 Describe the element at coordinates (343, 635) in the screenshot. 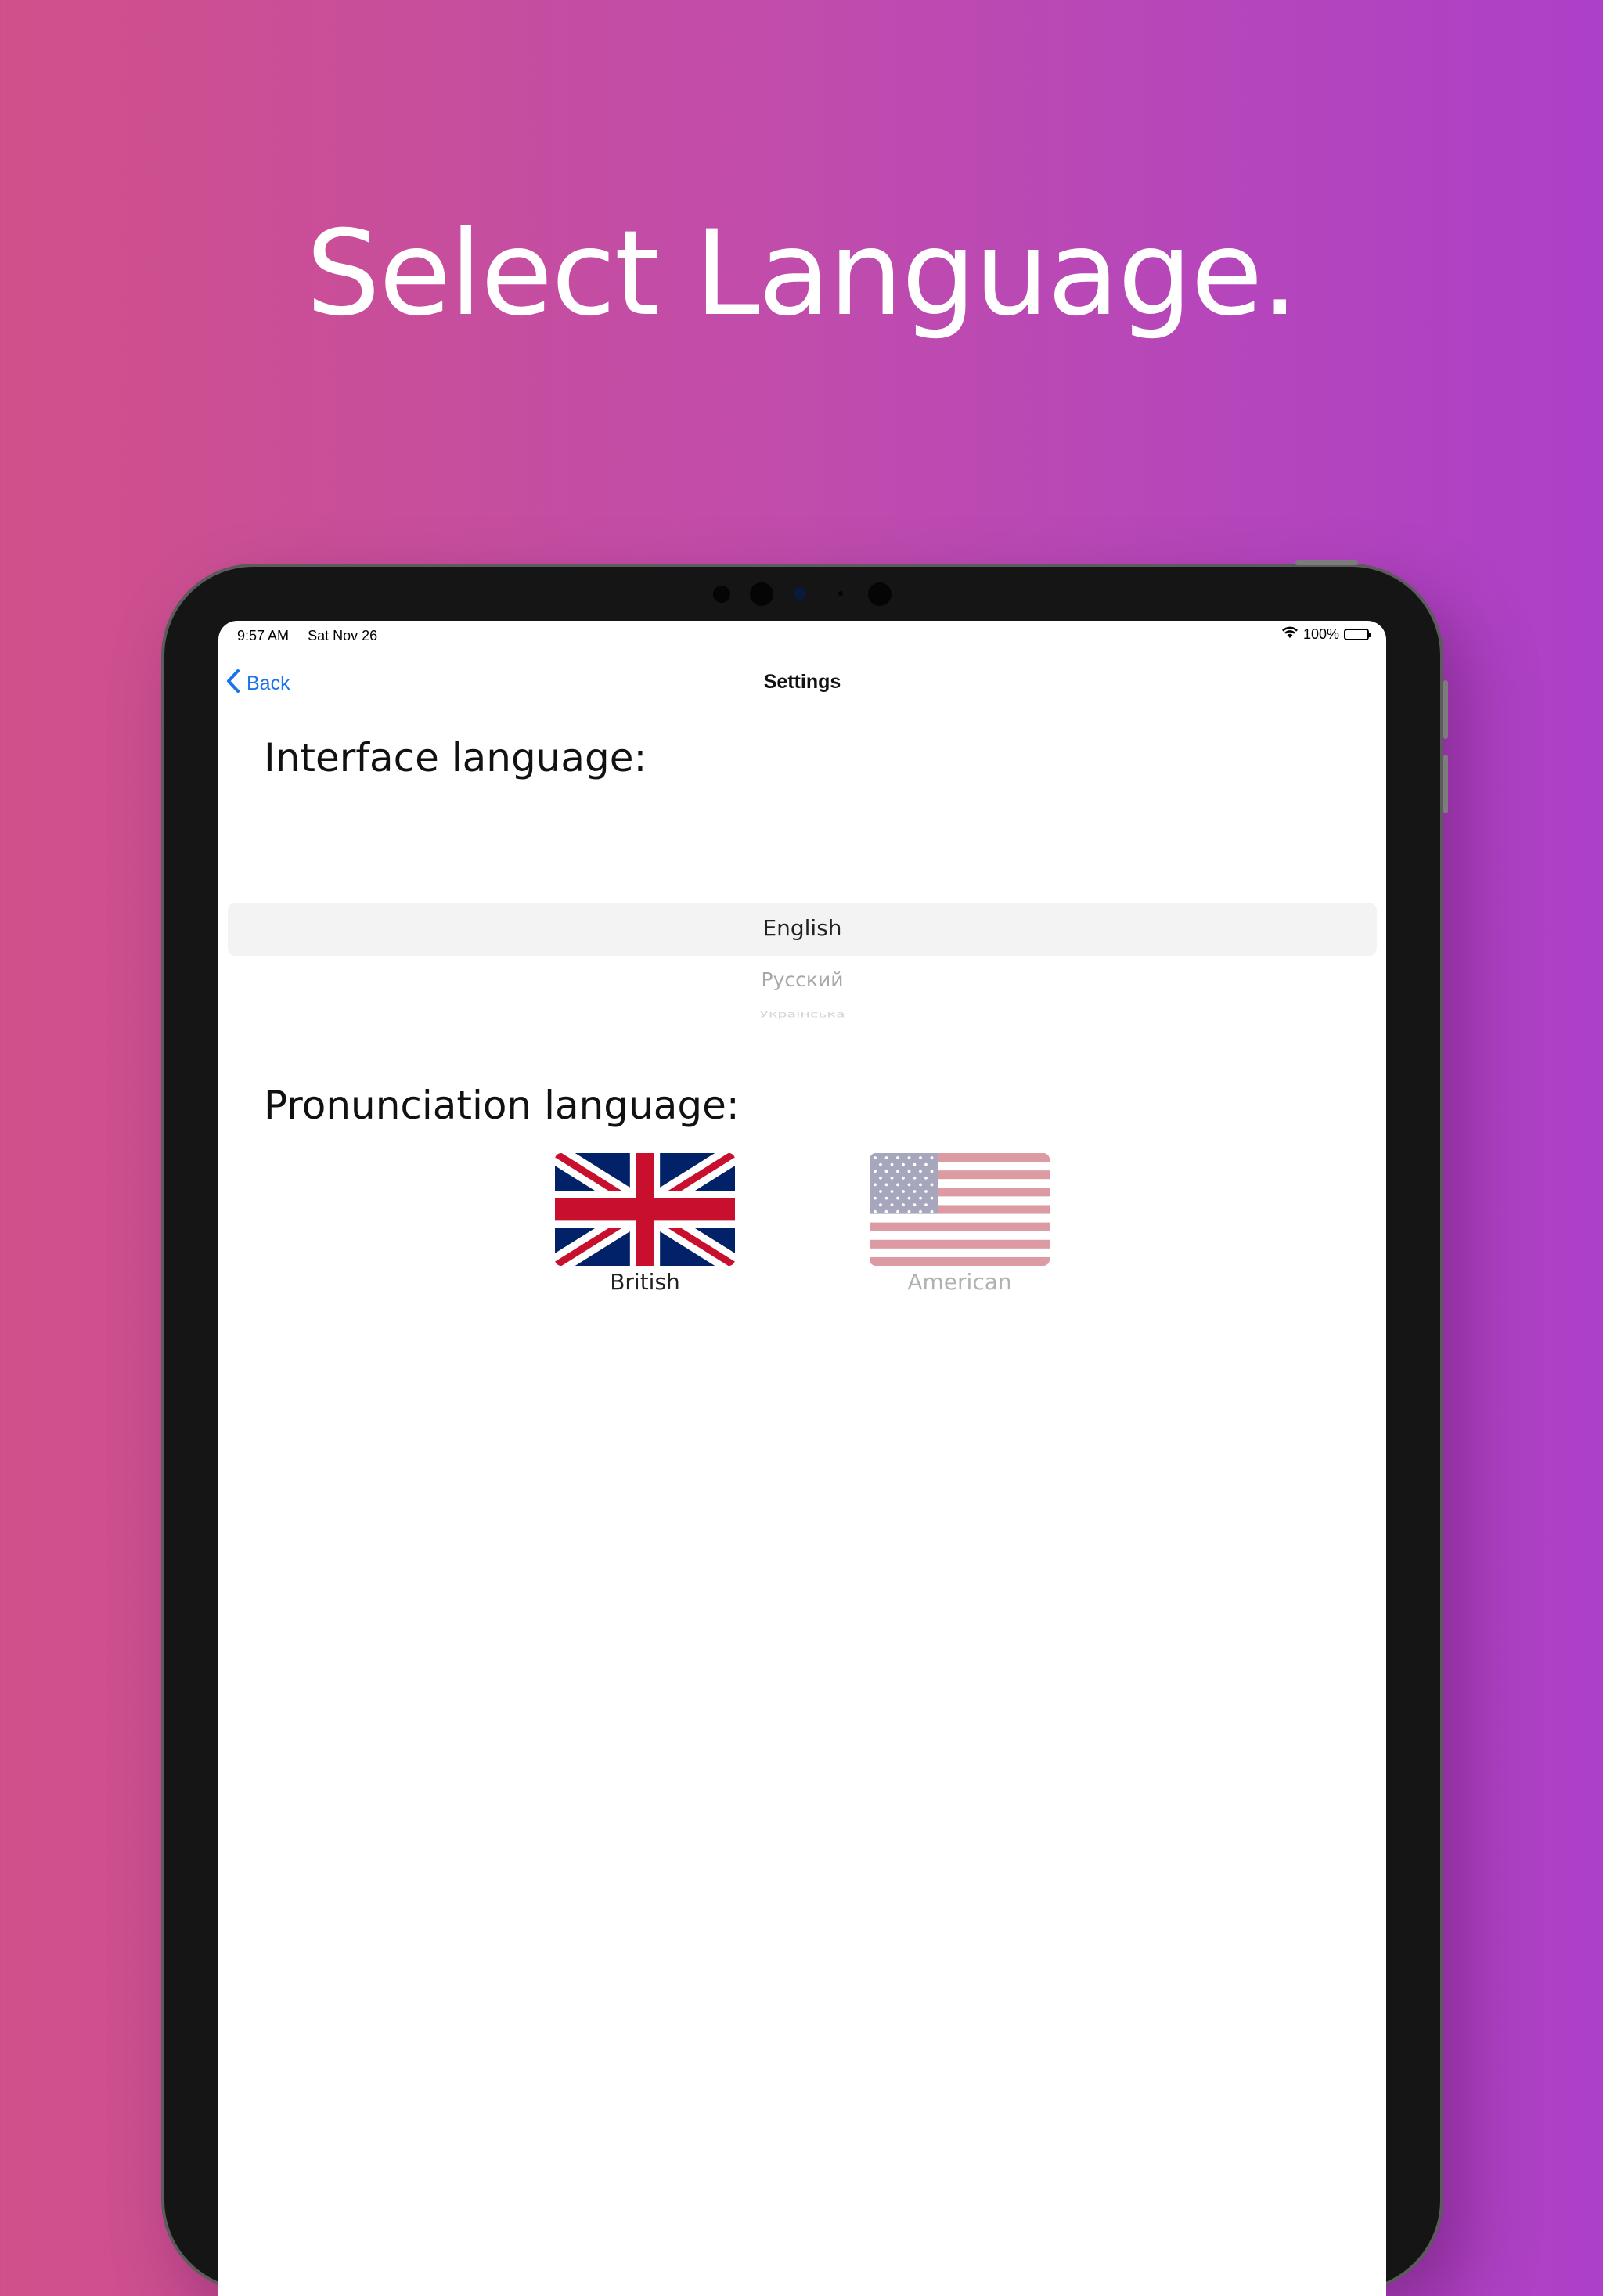

I see `status-date: Sat Nov 26` at that location.